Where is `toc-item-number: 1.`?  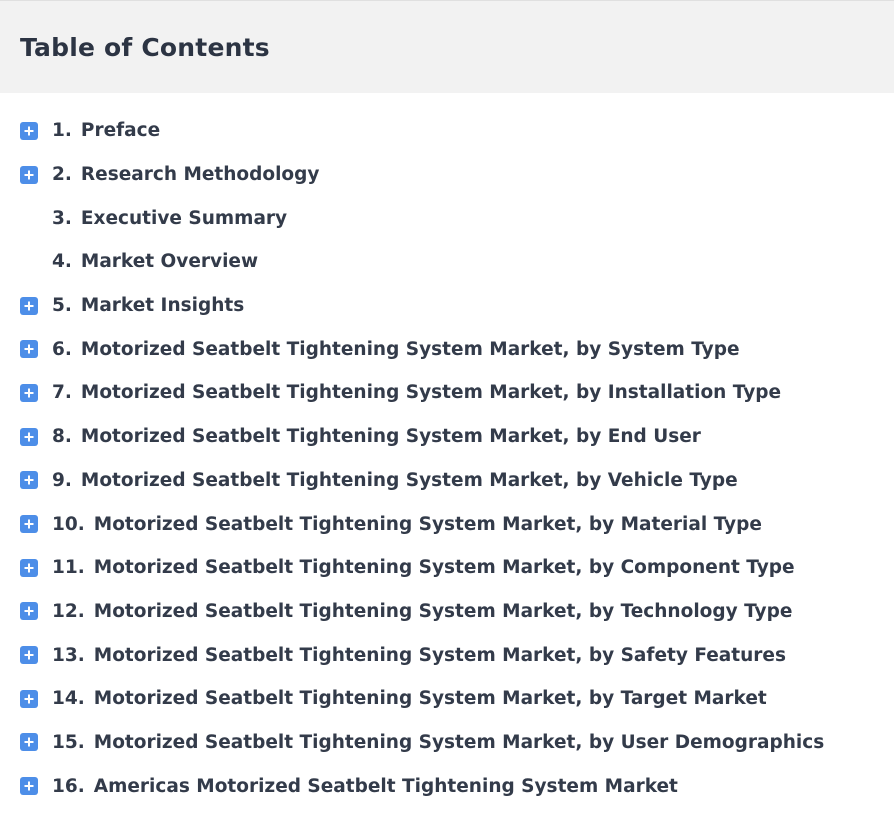
toc-item-number: 1. is located at coordinates (62, 131).